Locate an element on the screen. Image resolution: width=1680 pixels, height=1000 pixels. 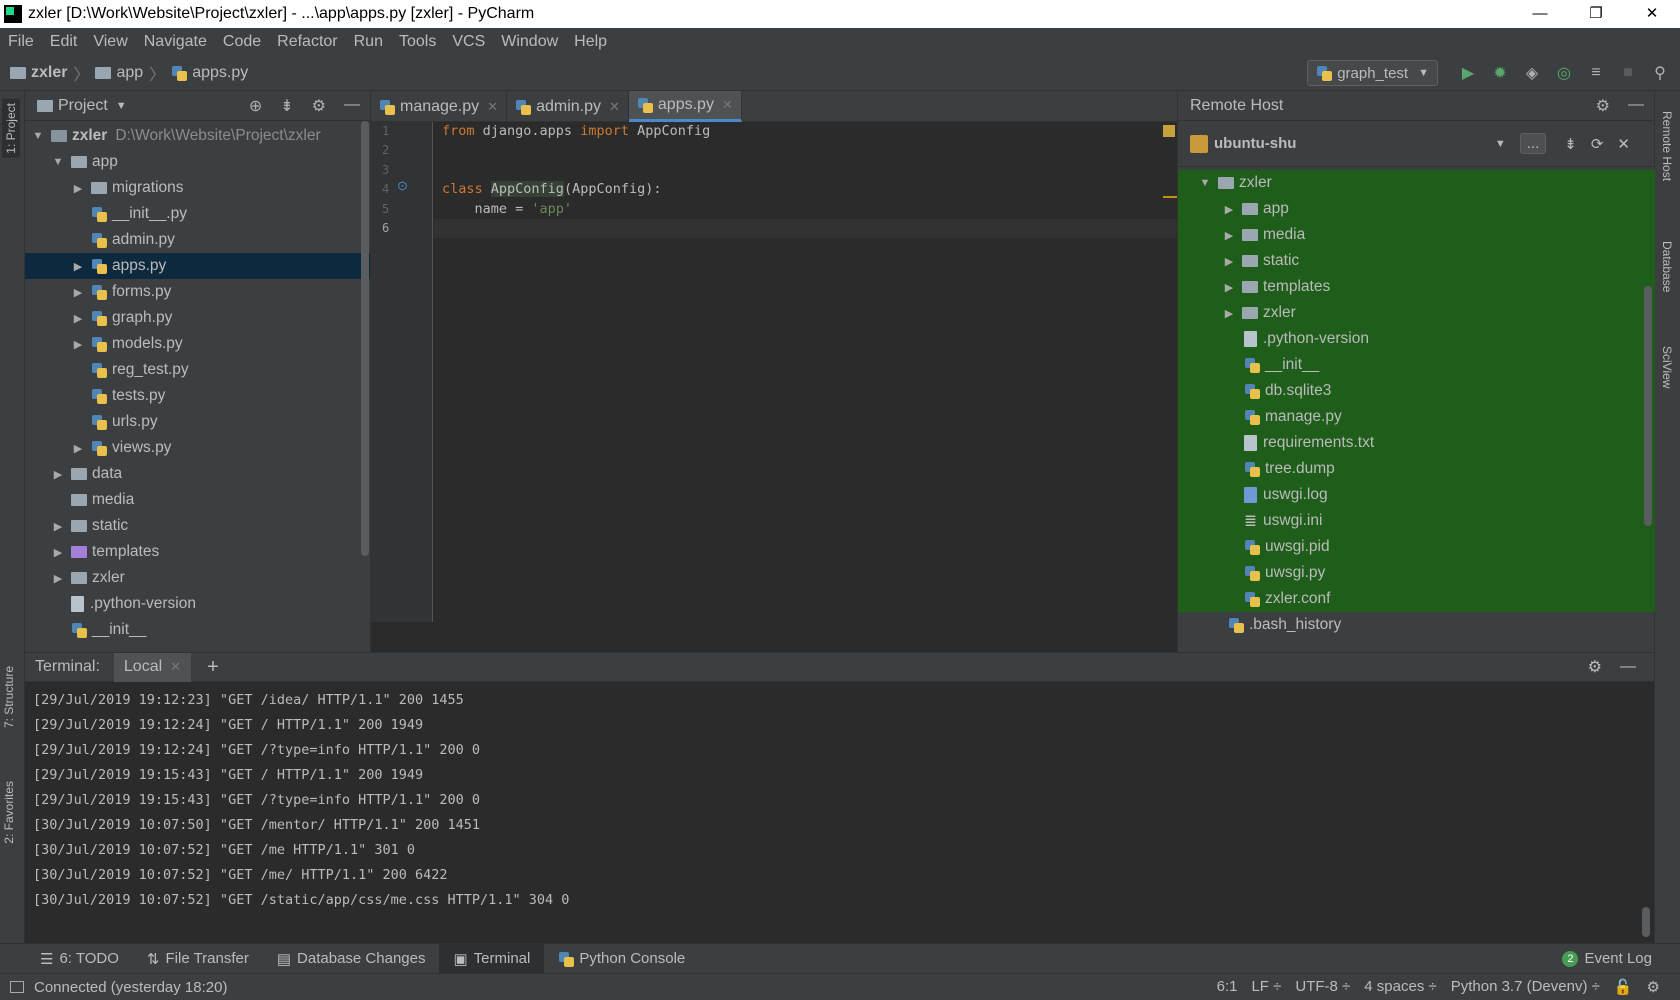
tree-item-media: media is located at coordinates (197, 500).